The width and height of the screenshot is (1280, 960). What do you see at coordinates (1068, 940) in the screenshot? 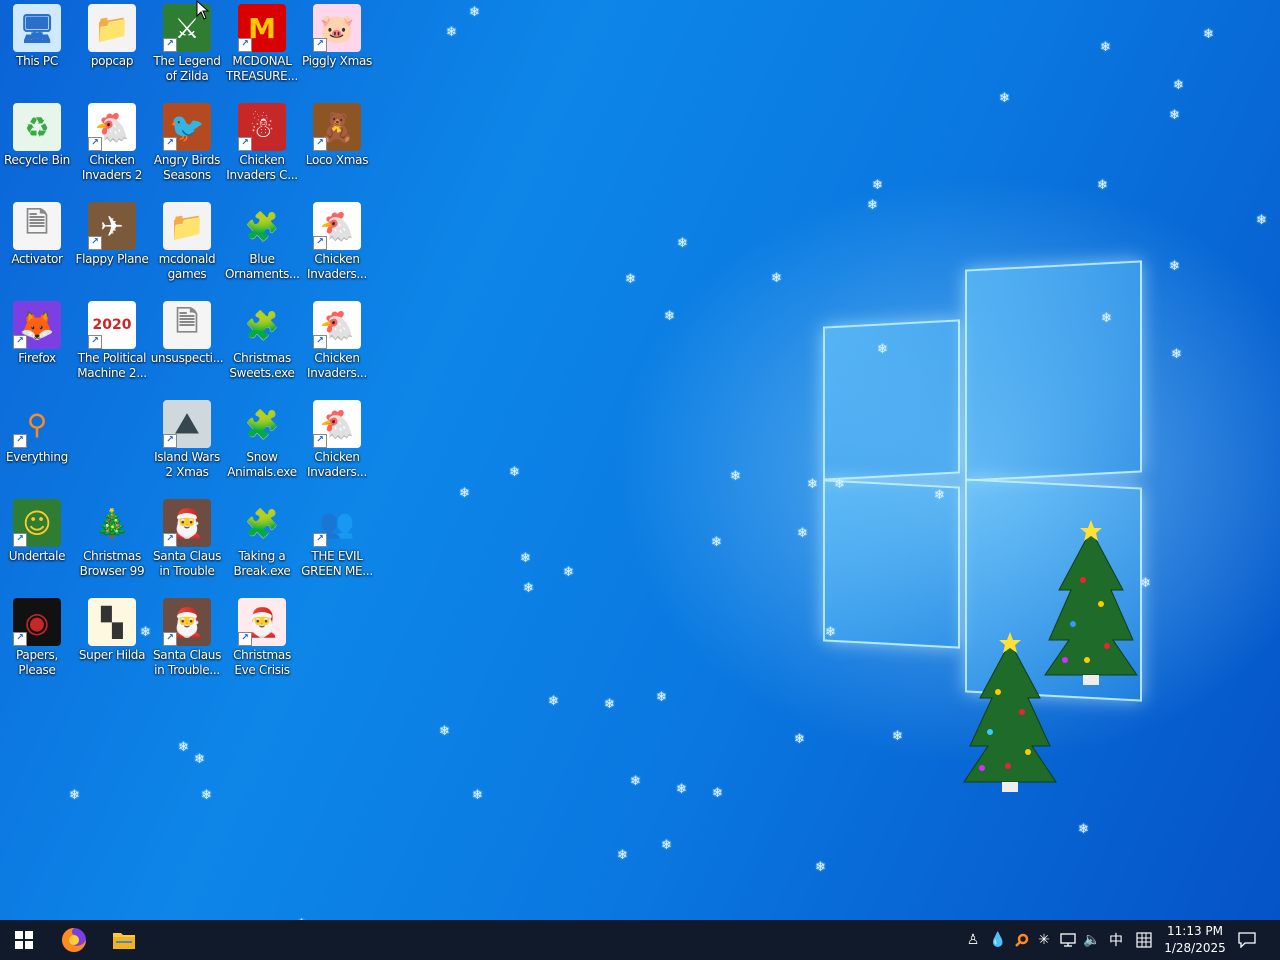
I see `tray-network-icon` at bounding box center [1068, 940].